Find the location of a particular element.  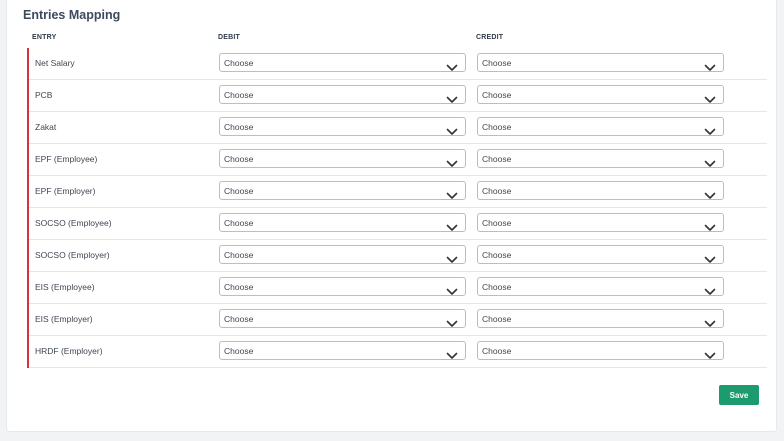

table-row: PCB Choose Choose is located at coordinates (398, 96).